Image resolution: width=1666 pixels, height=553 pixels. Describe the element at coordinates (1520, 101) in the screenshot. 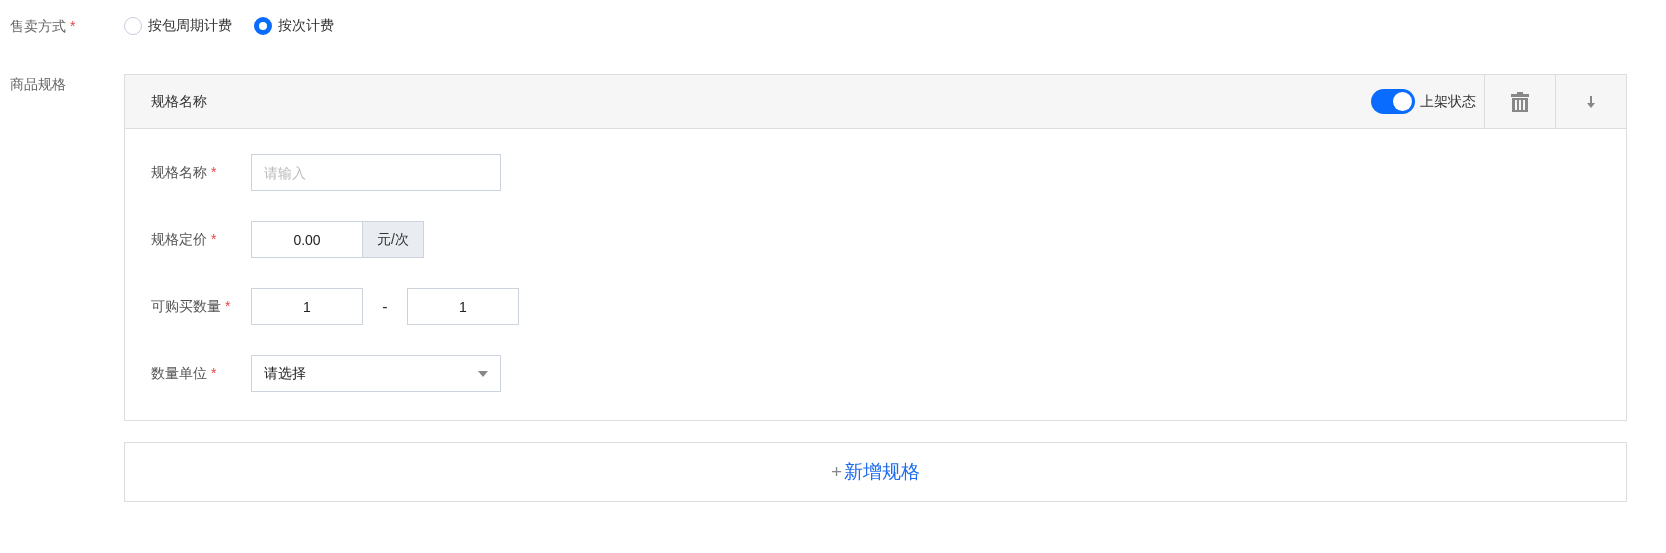

I see `trash-icon` at that location.